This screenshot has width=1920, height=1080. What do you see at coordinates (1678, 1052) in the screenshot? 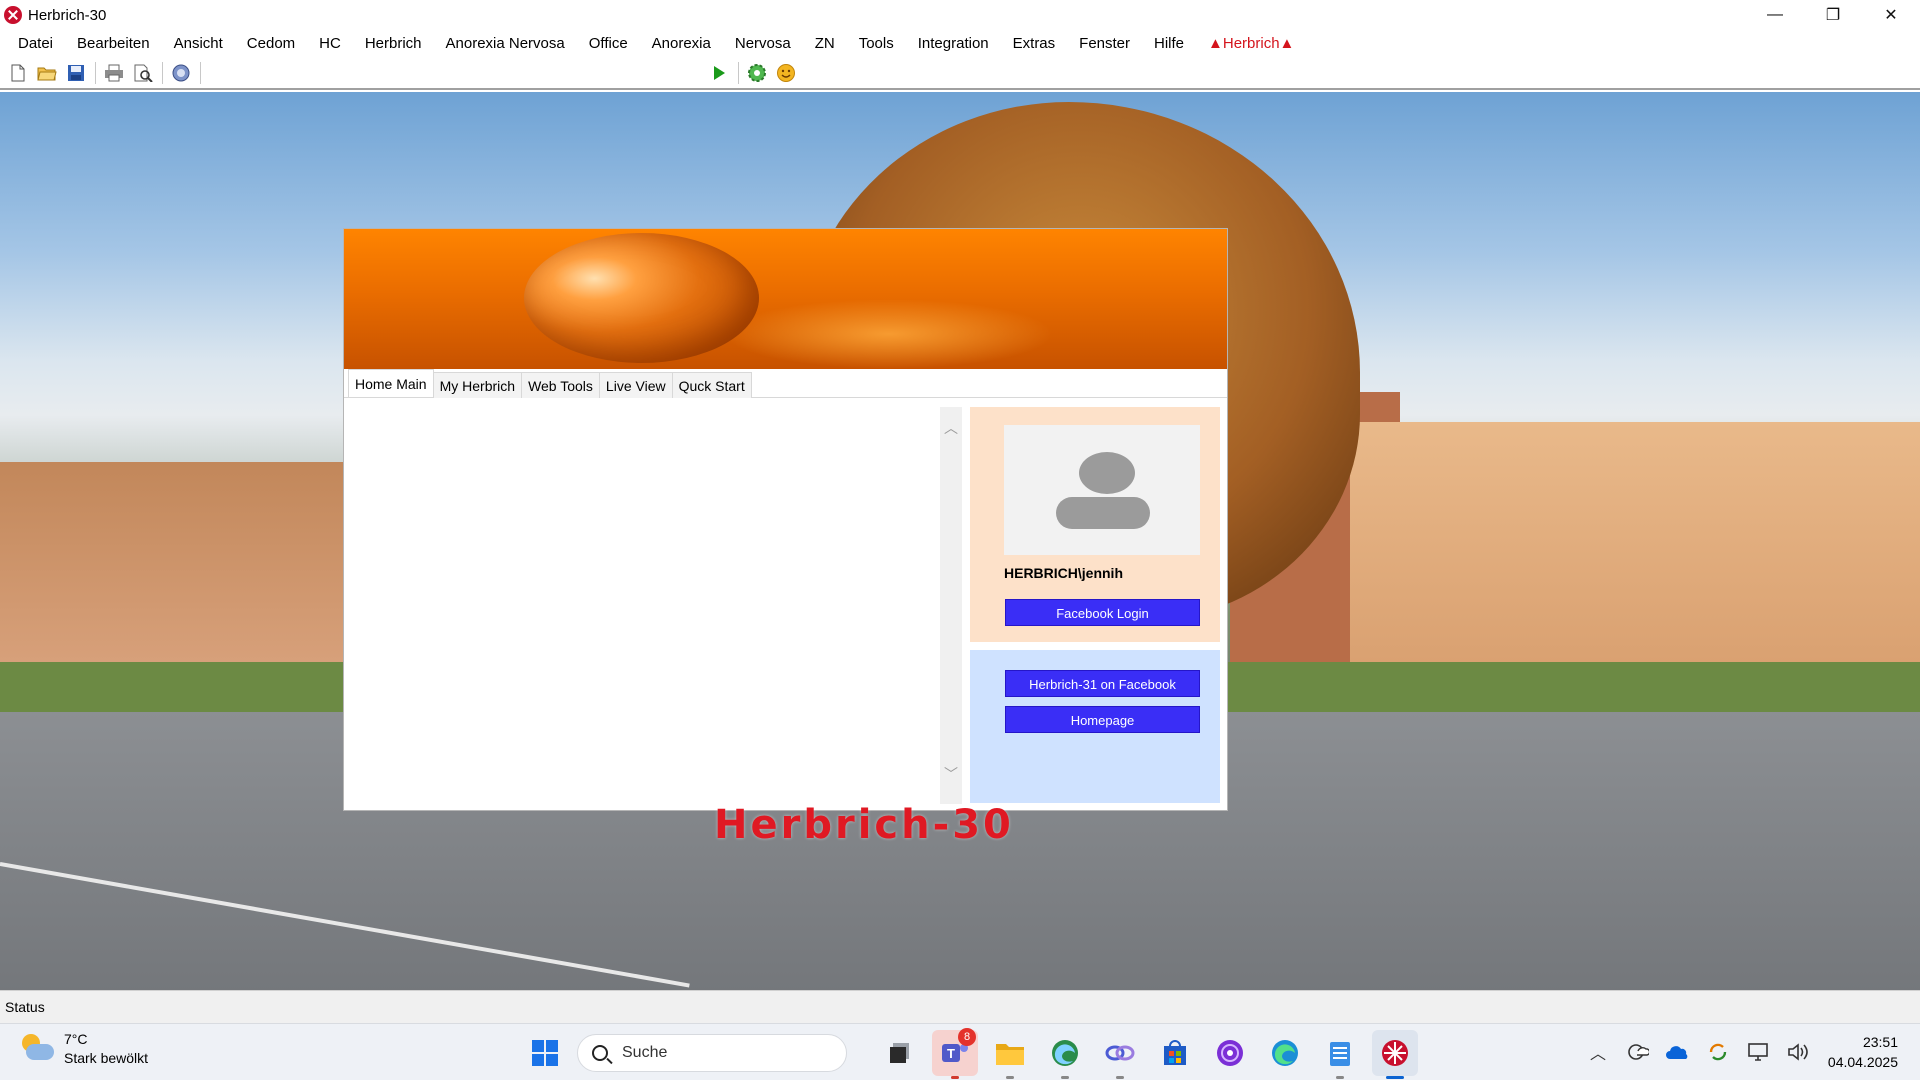
I see `onedrive-icon` at bounding box center [1678, 1052].